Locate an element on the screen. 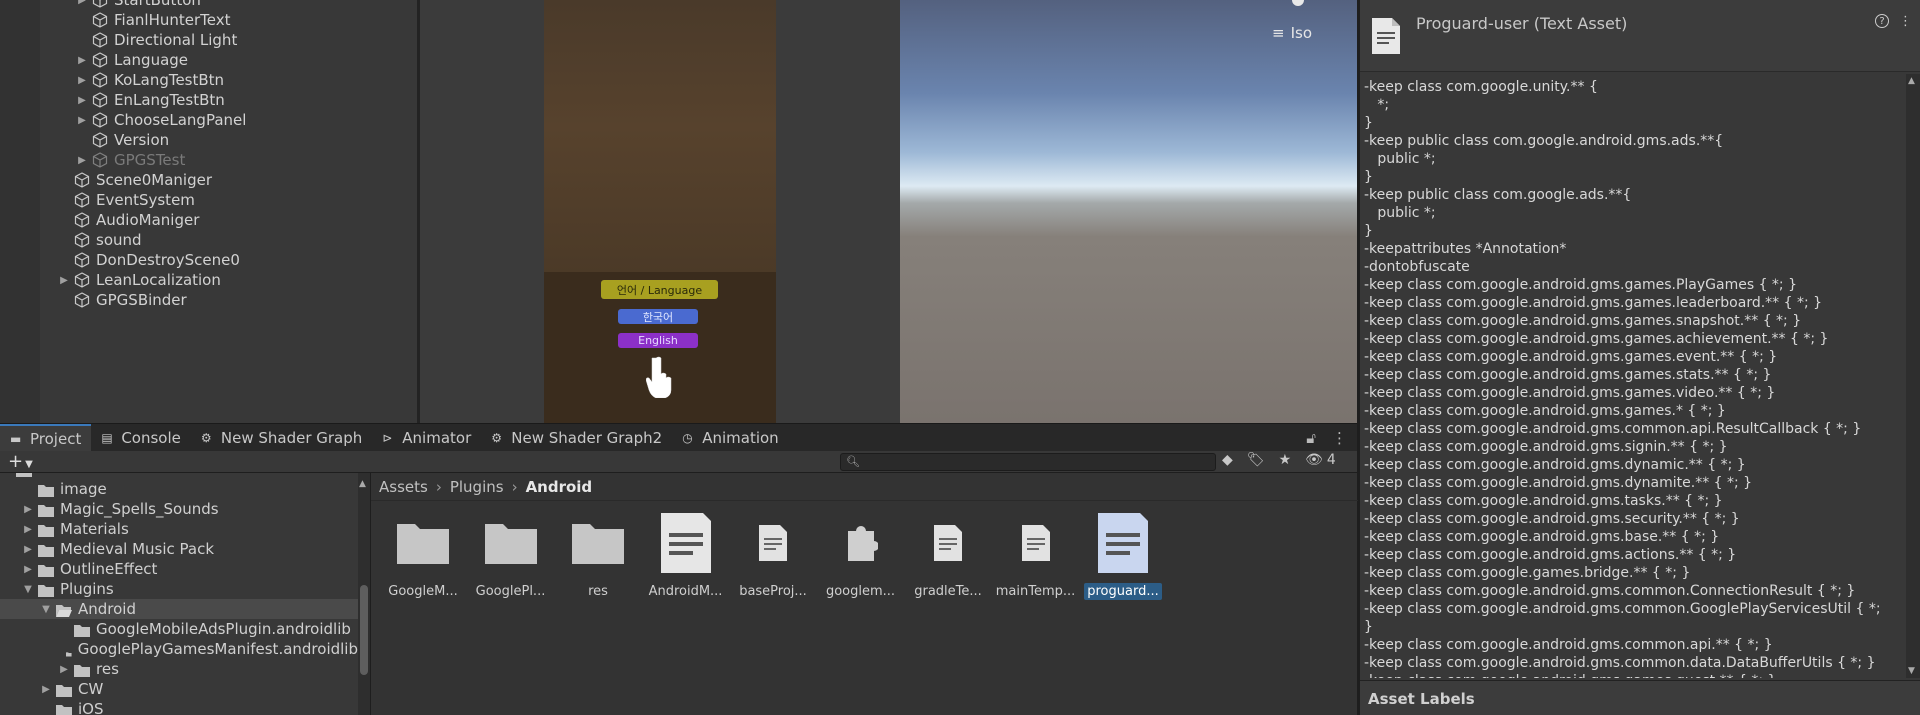 The height and width of the screenshot is (715, 1920). hierarchy-item: ▶ EnLangTestBtn is located at coordinates (150, 100).